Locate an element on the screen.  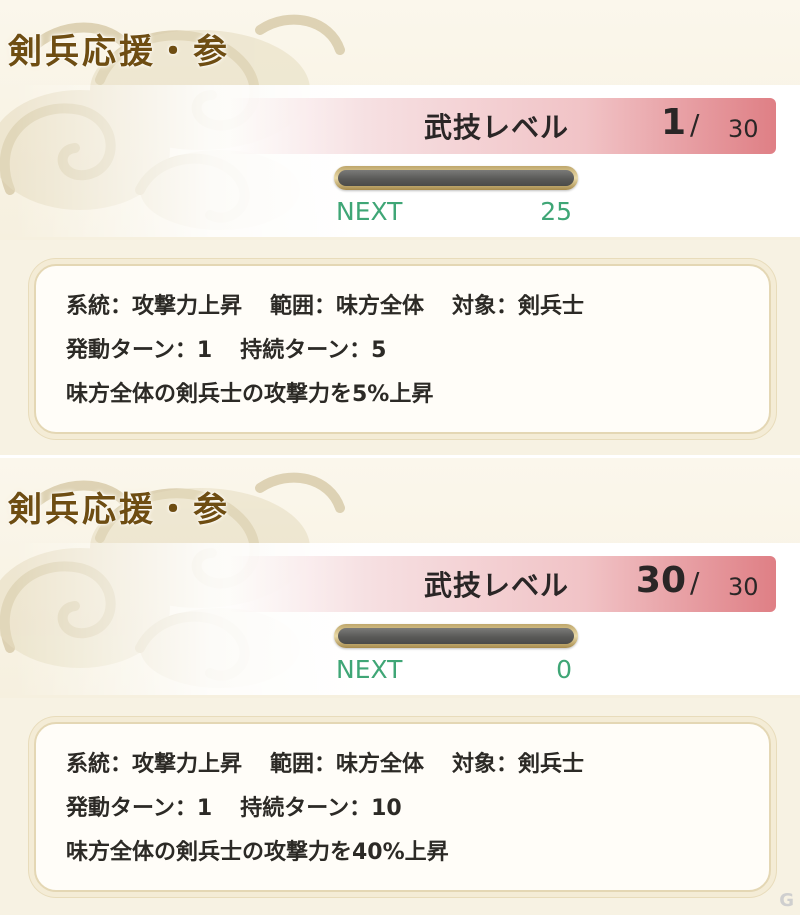
level-current: 1 is located at coordinates (673, 122).